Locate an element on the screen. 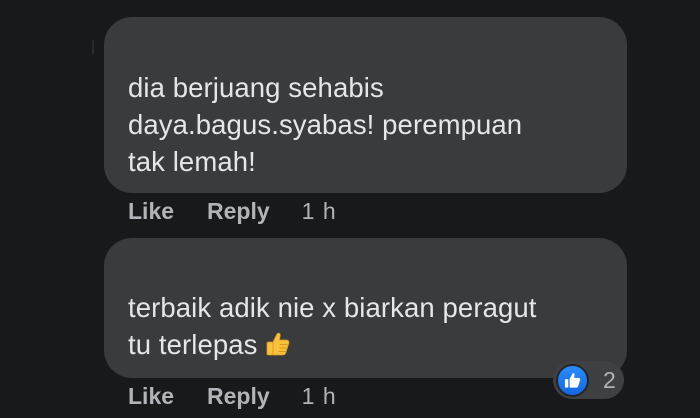  comment-text-line: tak lemah! is located at coordinates (192, 161).